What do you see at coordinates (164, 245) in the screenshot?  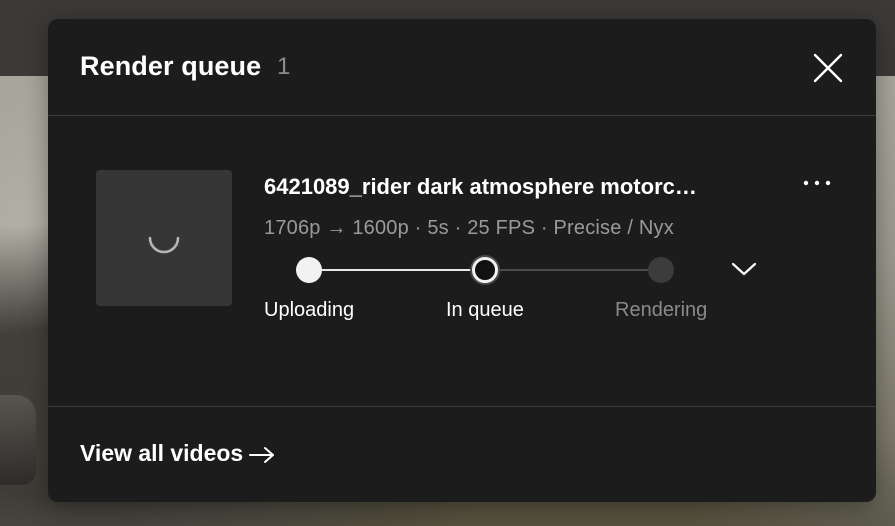 I see `loading-spinner-icon` at bounding box center [164, 245].